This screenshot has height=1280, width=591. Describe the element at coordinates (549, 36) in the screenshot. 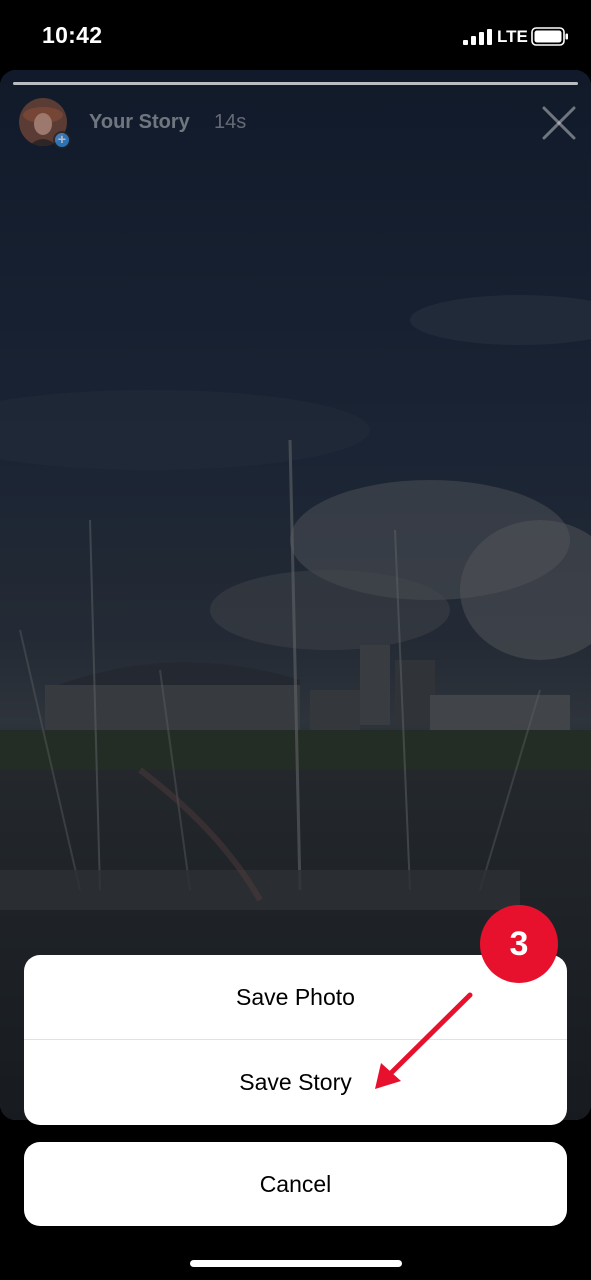

I see `battery-icon` at that location.